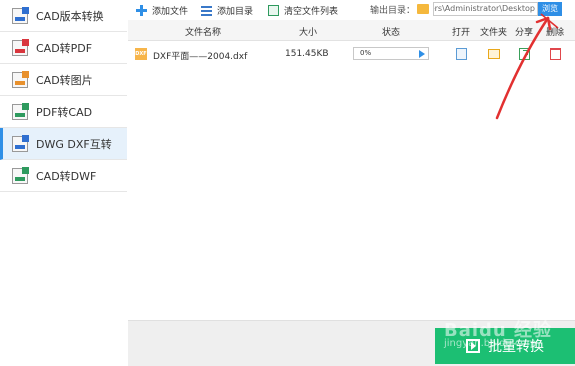 The width and height of the screenshot is (575, 366). I want to click on column-header-size: 大小, so click(308, 33).